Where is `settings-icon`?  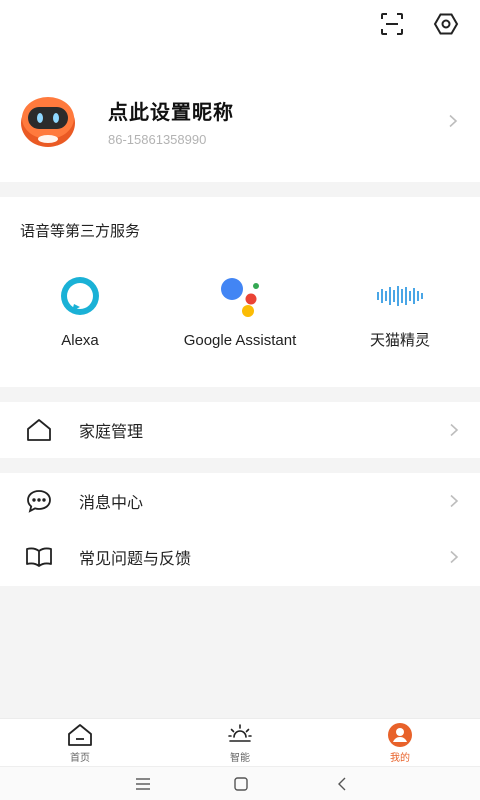
settings-icon is located at coordinates (446, 24).